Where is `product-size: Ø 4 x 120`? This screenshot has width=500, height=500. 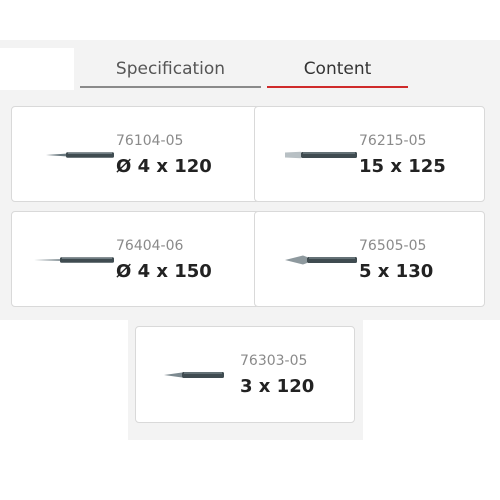
product-size: Ø 4 x 120 is located at coordinates (164, 166).